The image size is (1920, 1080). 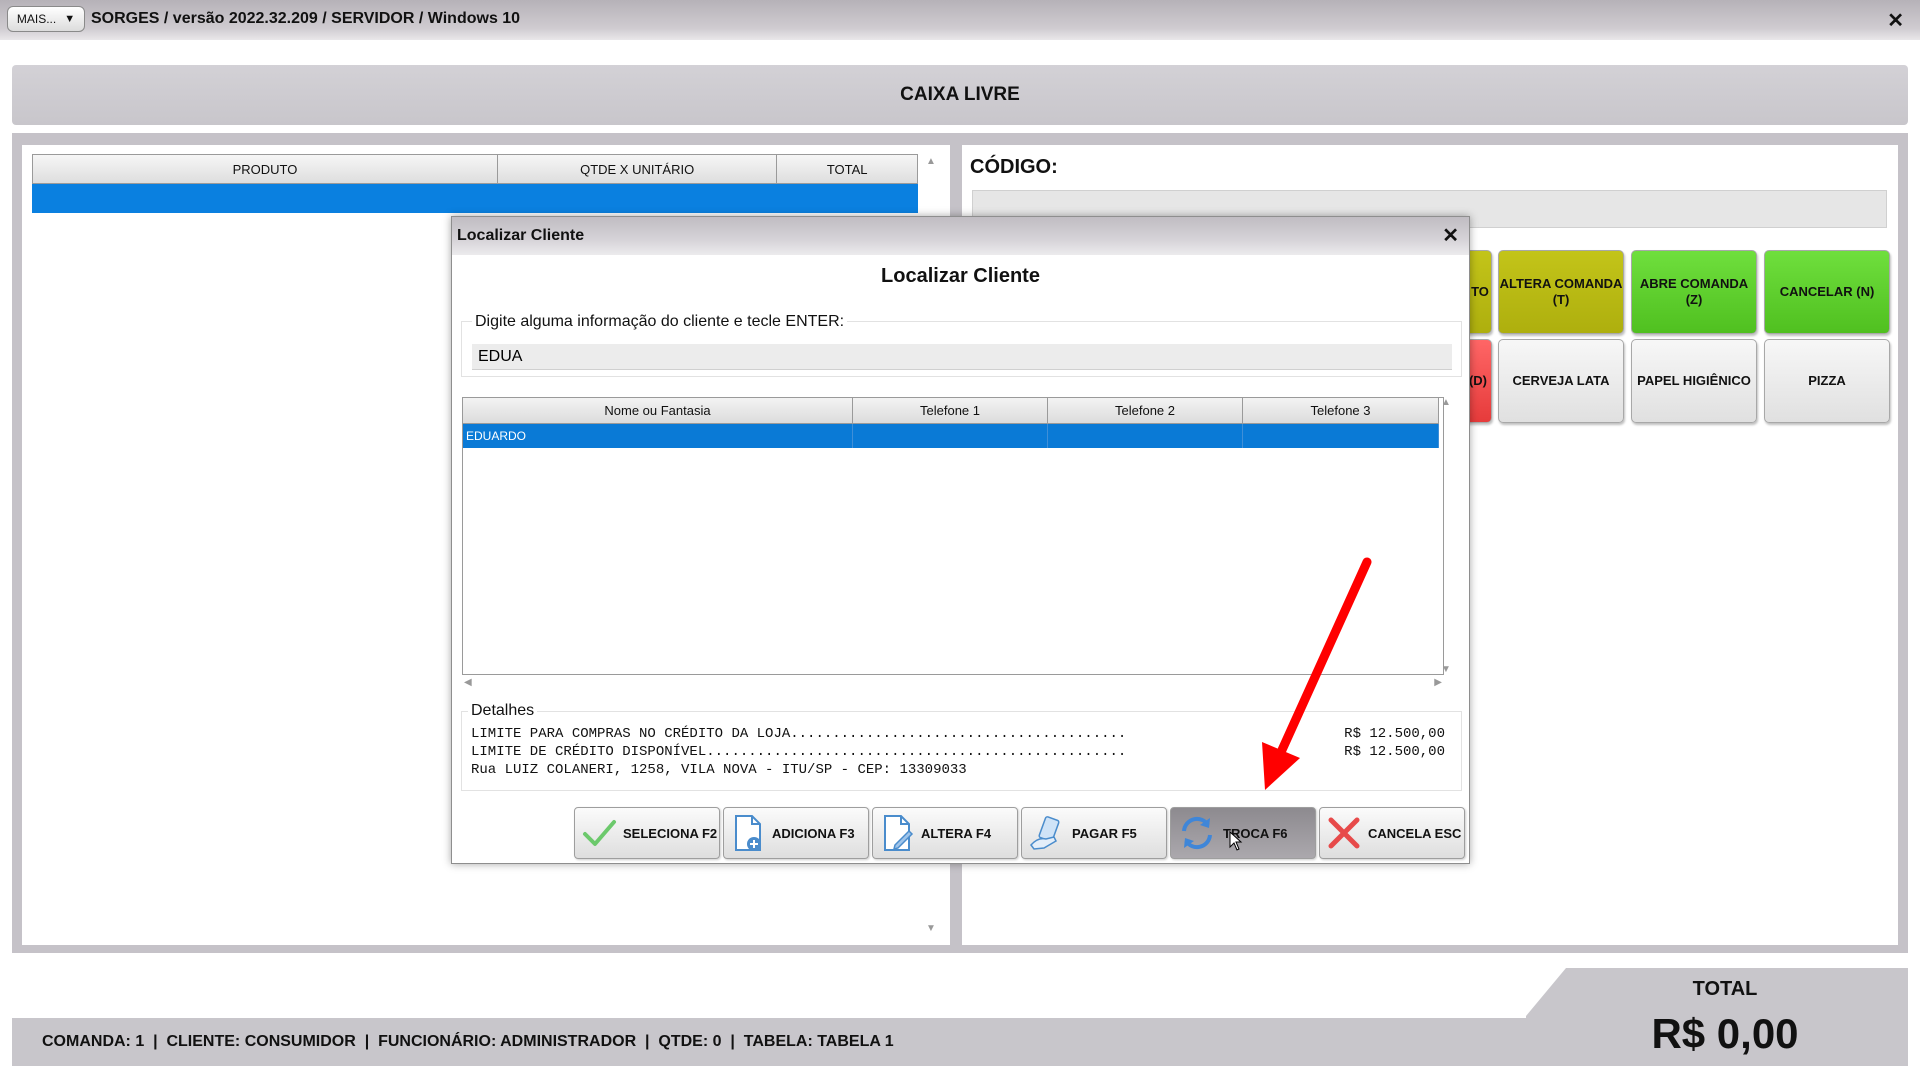 I want to click on shortcut-button-altera-comanda: ALTERA COMANDA (T), so click(x=1561, y=292).